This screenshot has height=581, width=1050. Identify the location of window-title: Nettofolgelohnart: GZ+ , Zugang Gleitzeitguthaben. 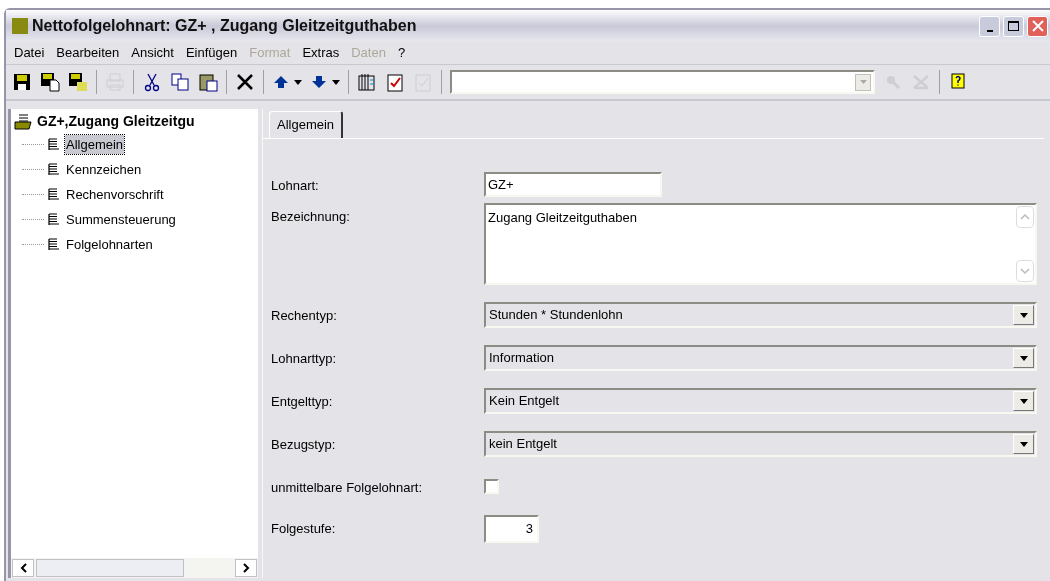
(225, 26).